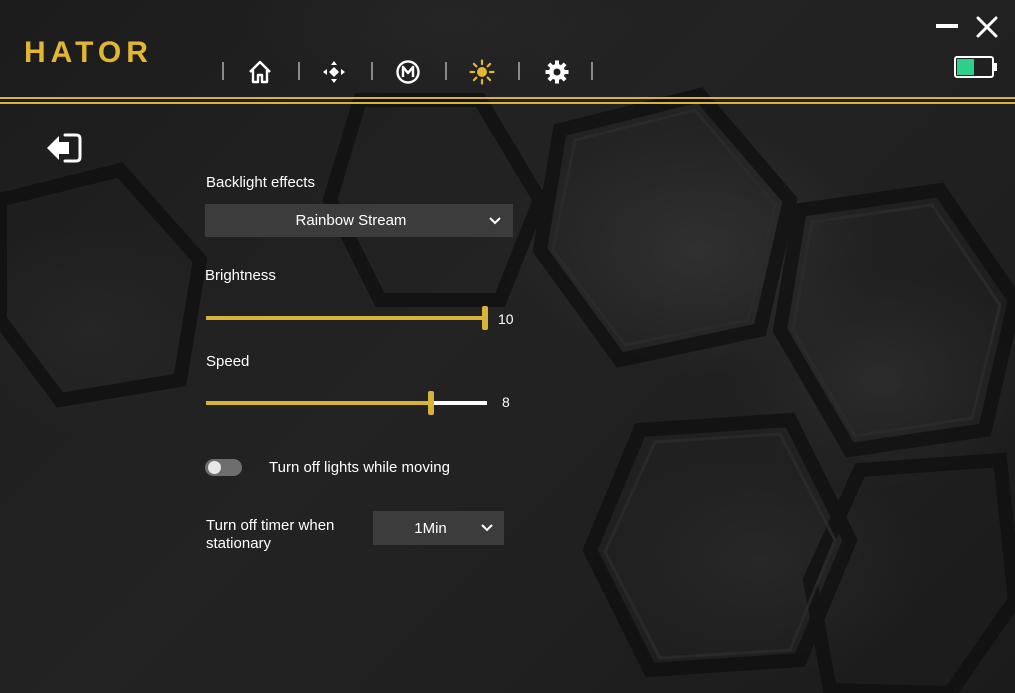  What do you see at coordinates (506, 402) in the screenshot?
I see `speed-value: 8` at bounding box center [506, 402].